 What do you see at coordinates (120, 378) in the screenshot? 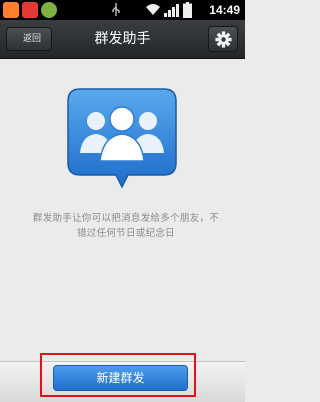
I see `new-group-send-button: 新建群发` at bounding box center [120, 378].